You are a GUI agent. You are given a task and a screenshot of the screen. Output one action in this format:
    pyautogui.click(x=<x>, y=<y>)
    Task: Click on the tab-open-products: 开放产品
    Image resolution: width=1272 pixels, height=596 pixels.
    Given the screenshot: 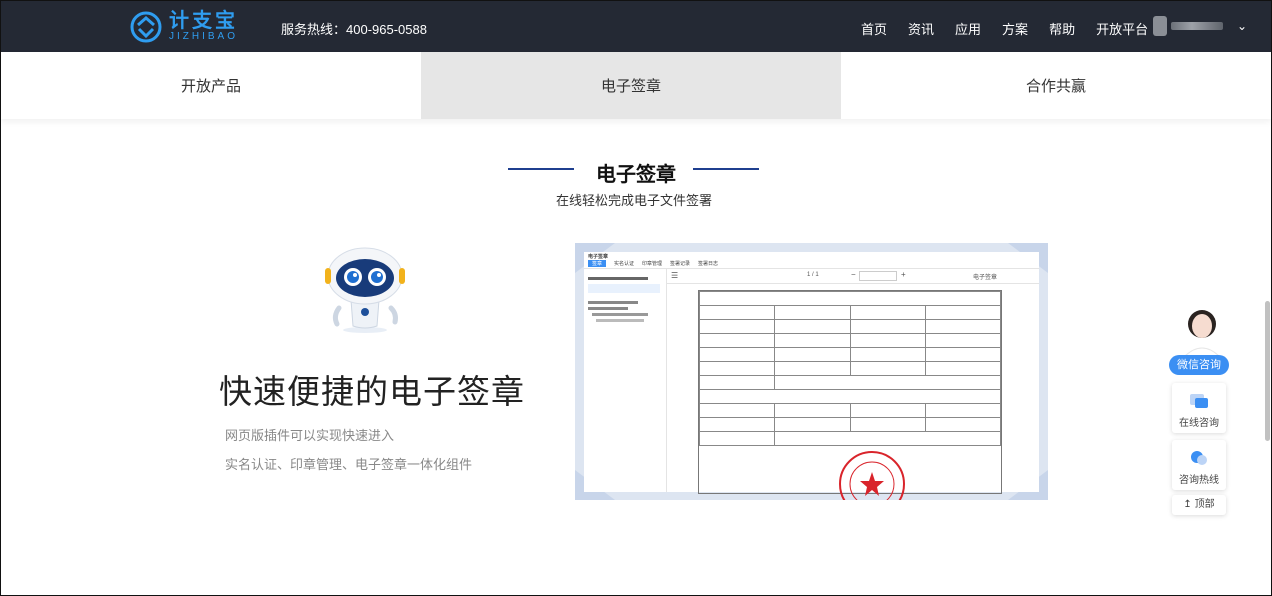 What is the action you would take?
    pyautogui.click(x=211, y=85)
    